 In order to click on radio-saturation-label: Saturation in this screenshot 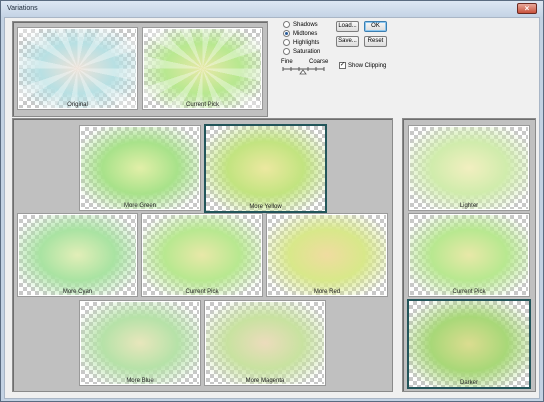, I will do `click(307, 51)`.